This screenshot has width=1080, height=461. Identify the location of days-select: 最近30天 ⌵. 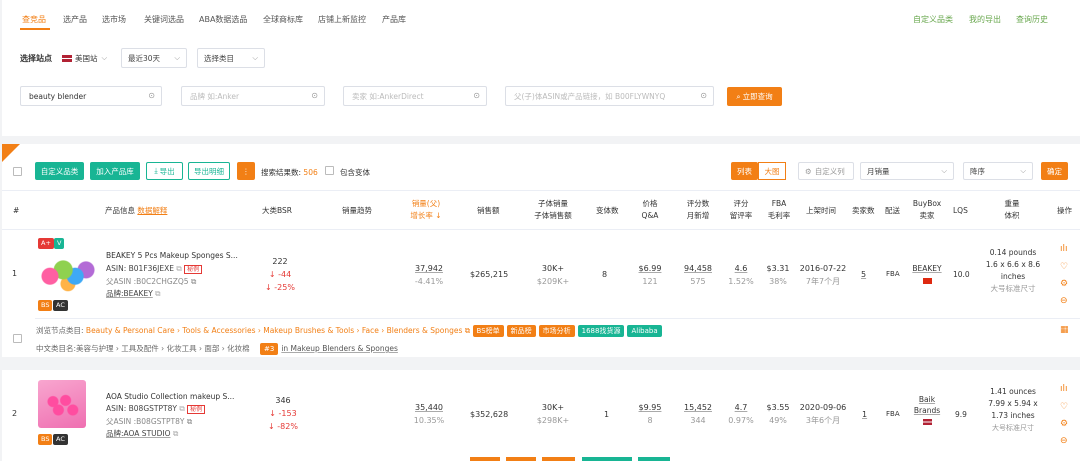
(154, 58).